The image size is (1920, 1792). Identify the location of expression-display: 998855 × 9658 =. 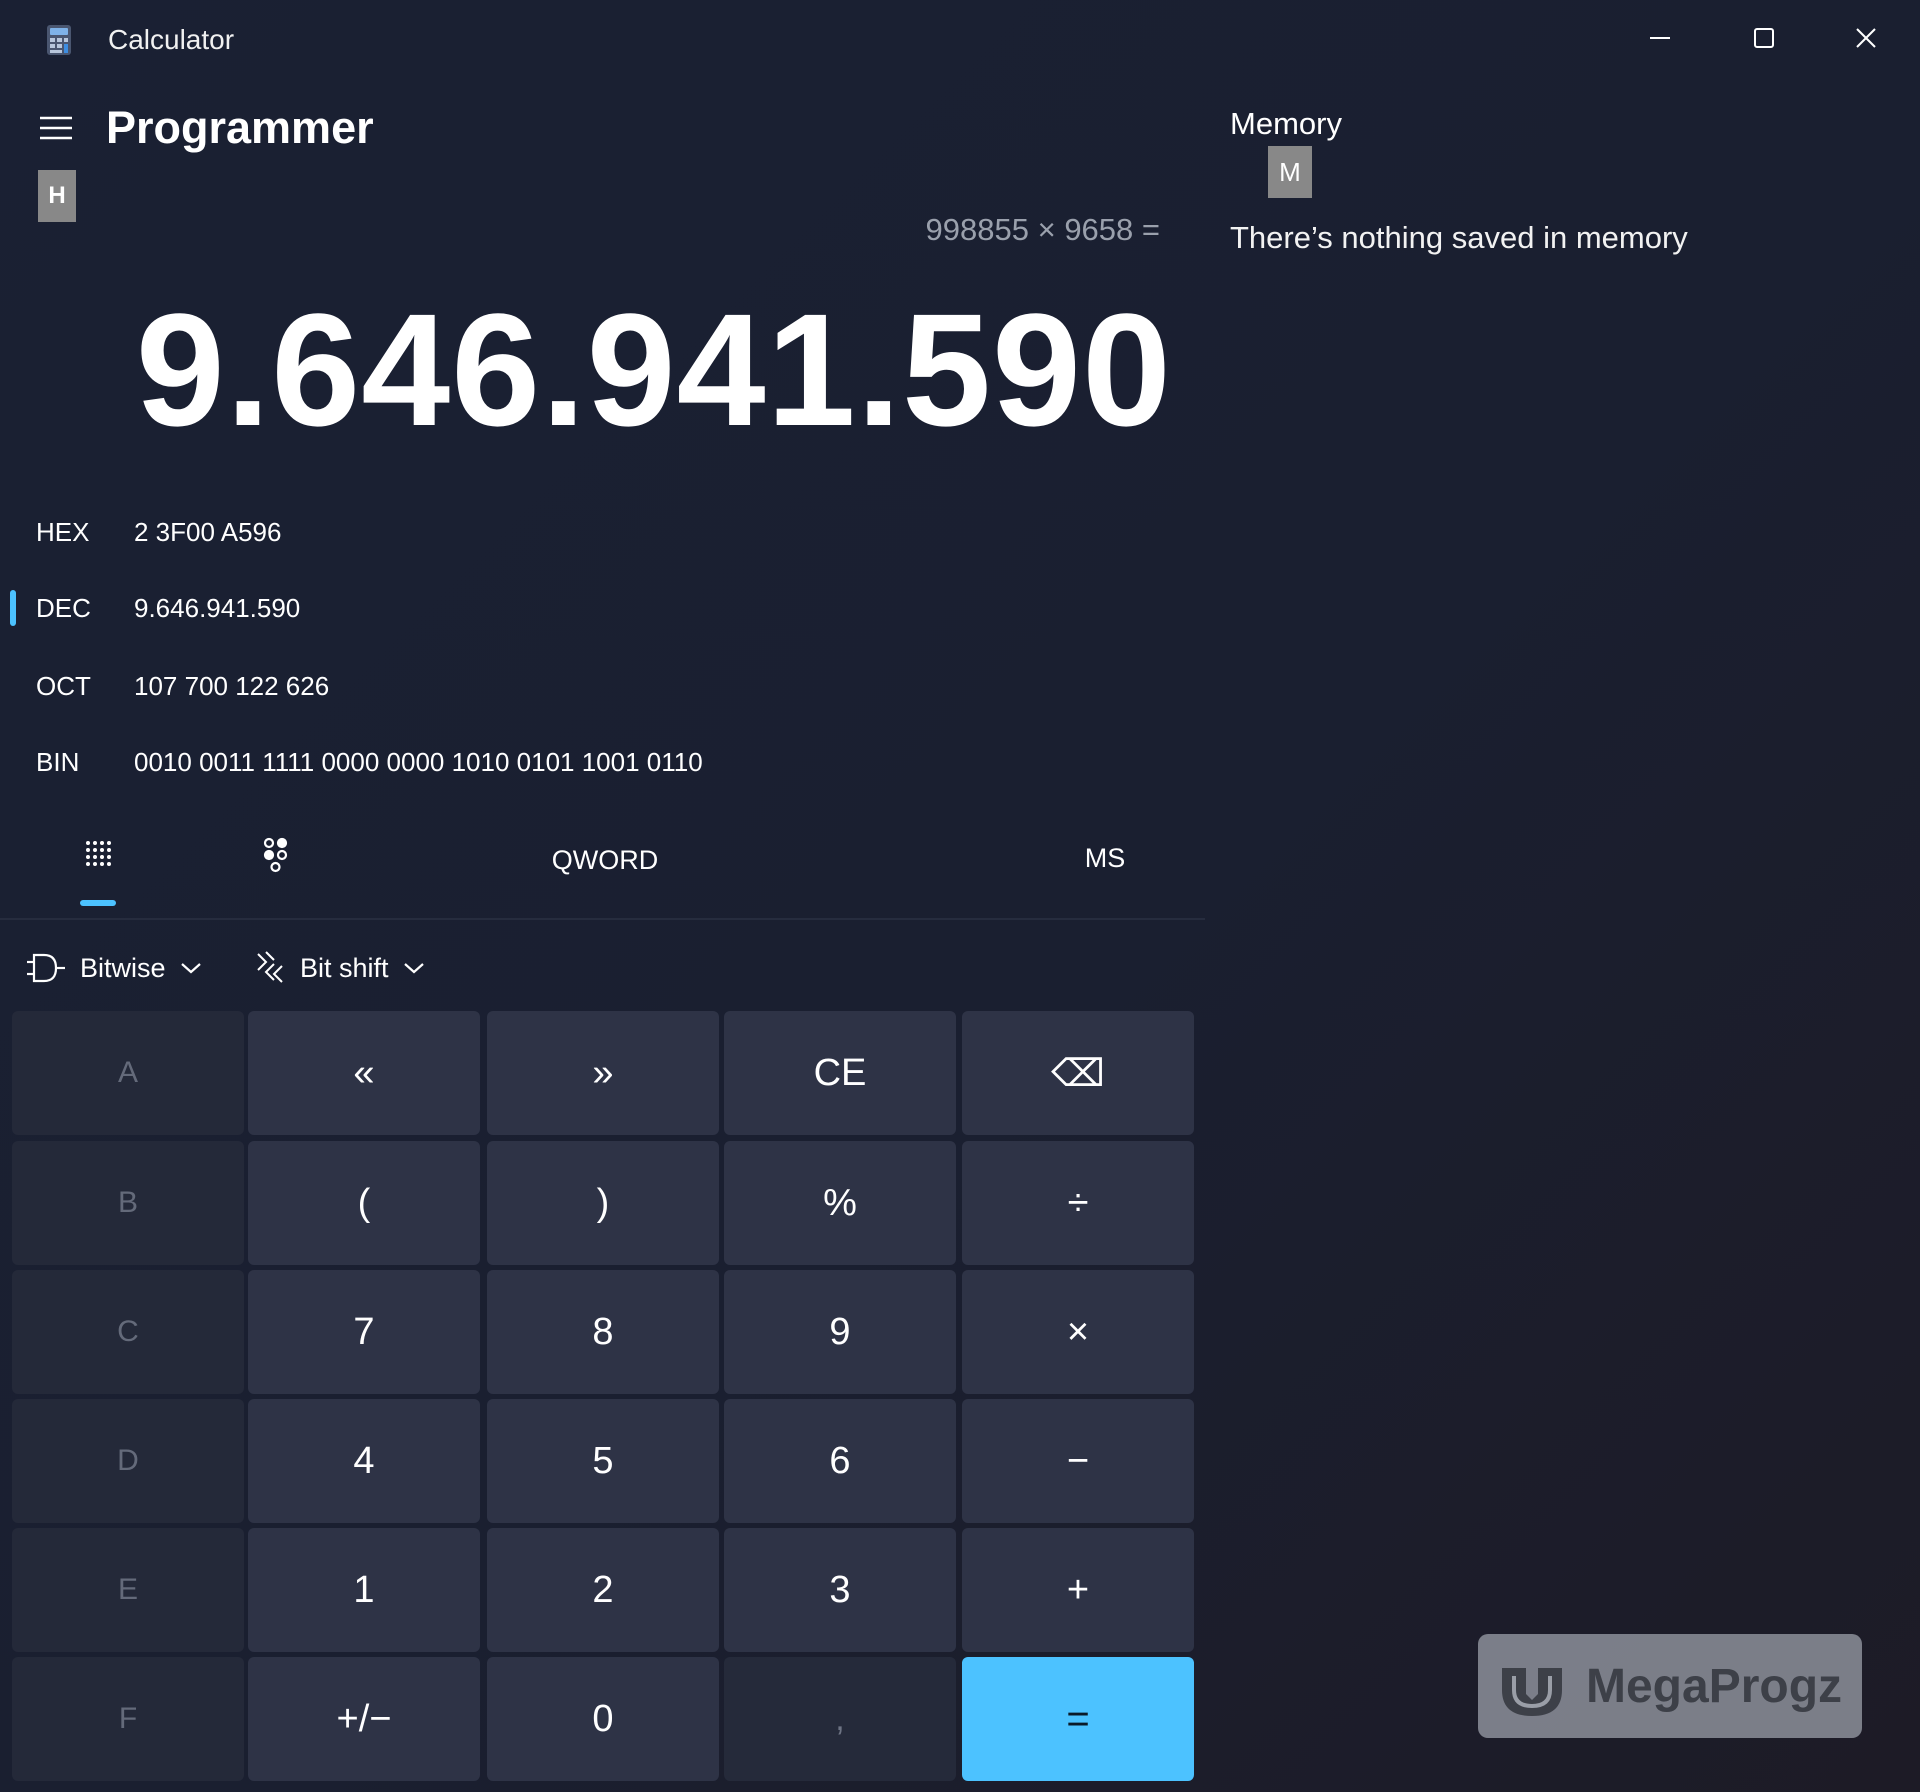
(1042, 229).